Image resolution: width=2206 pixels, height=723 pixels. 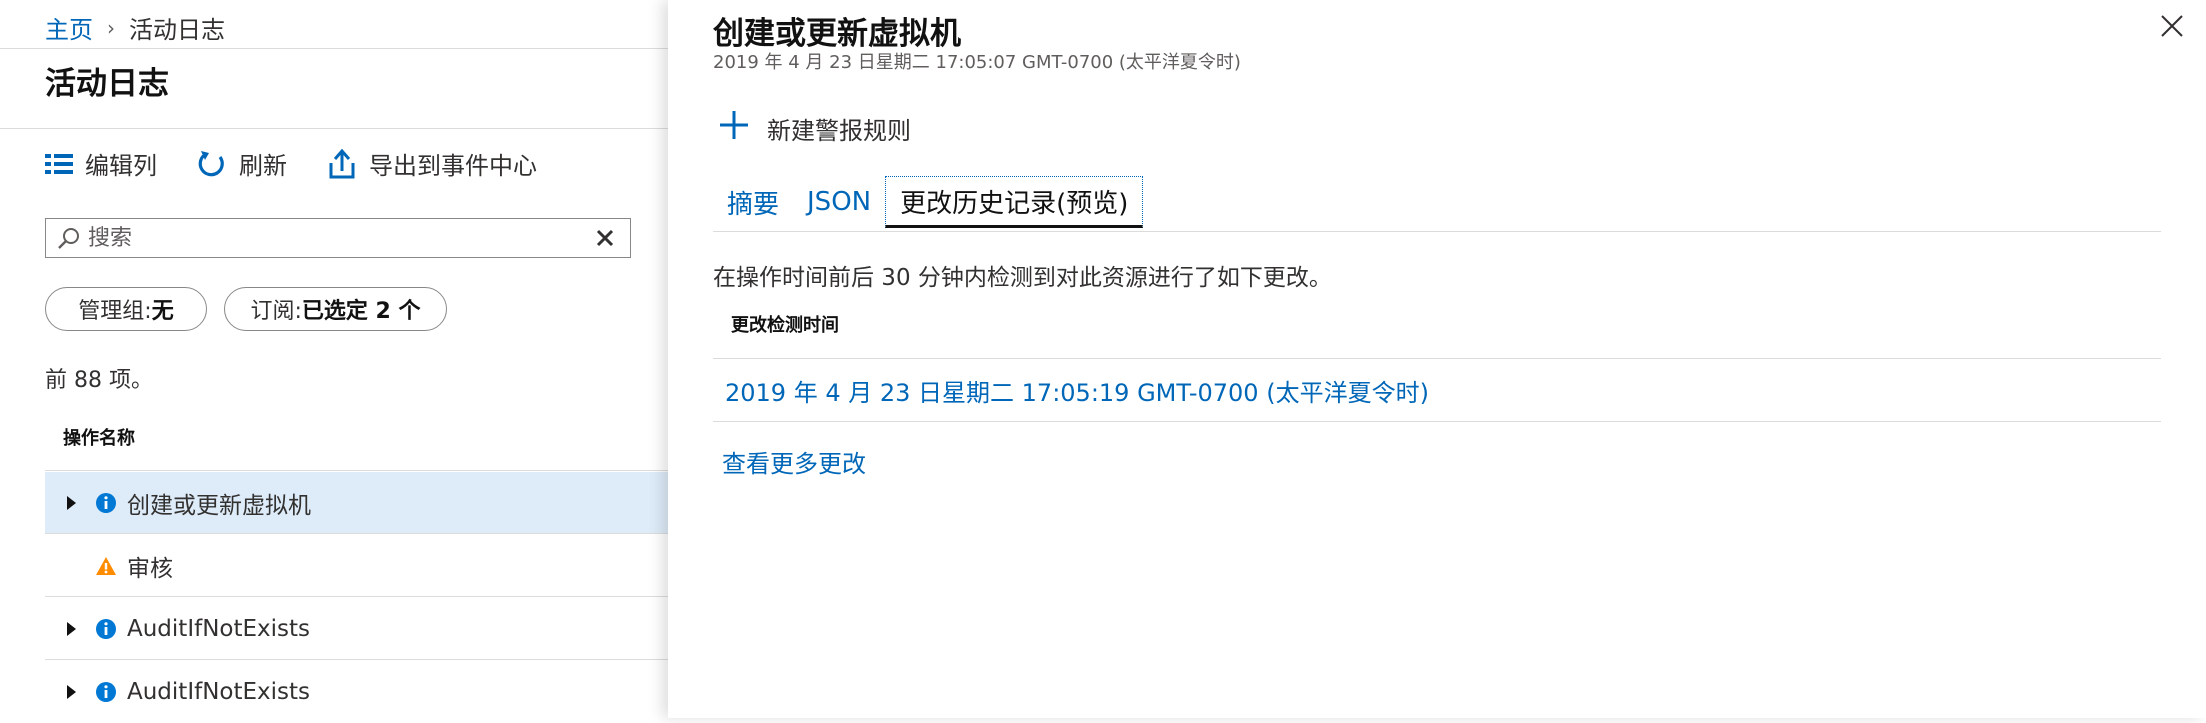 I want to click on new-alert-rule-button: 新建警报规则, so click(x=815, y=128).